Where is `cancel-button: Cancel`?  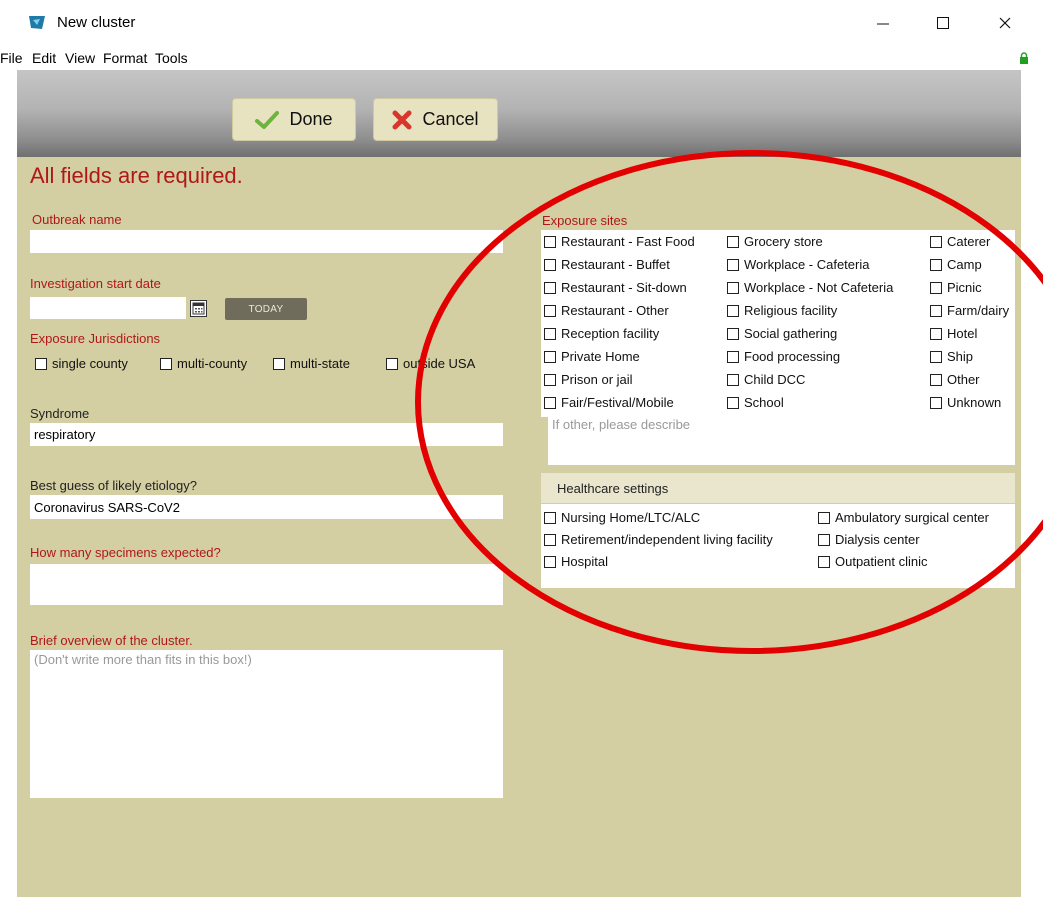 cancel-button: Cancel is located at coordinates (435, 119).